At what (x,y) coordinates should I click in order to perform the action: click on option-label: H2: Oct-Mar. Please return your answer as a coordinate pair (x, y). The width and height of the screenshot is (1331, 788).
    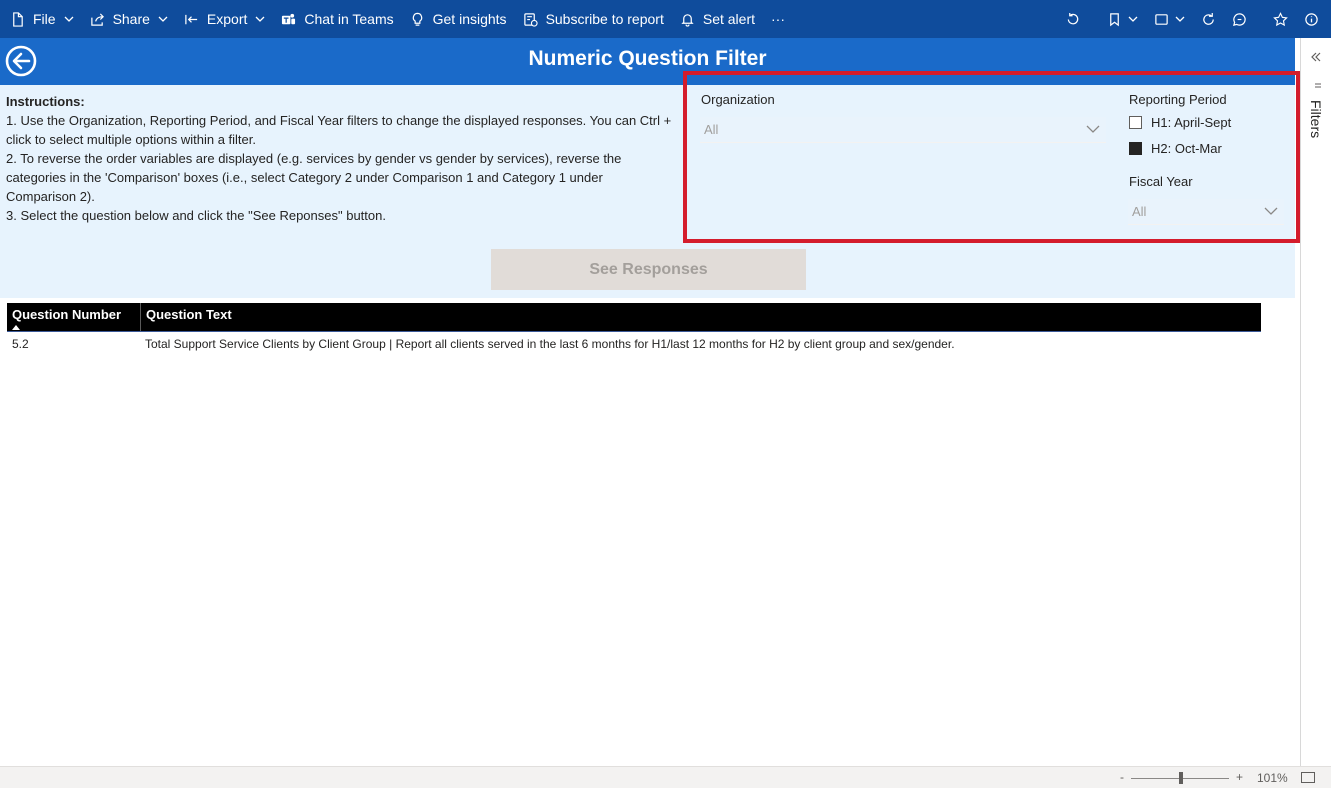
    Looking at the image, I should click on (1186, 148).